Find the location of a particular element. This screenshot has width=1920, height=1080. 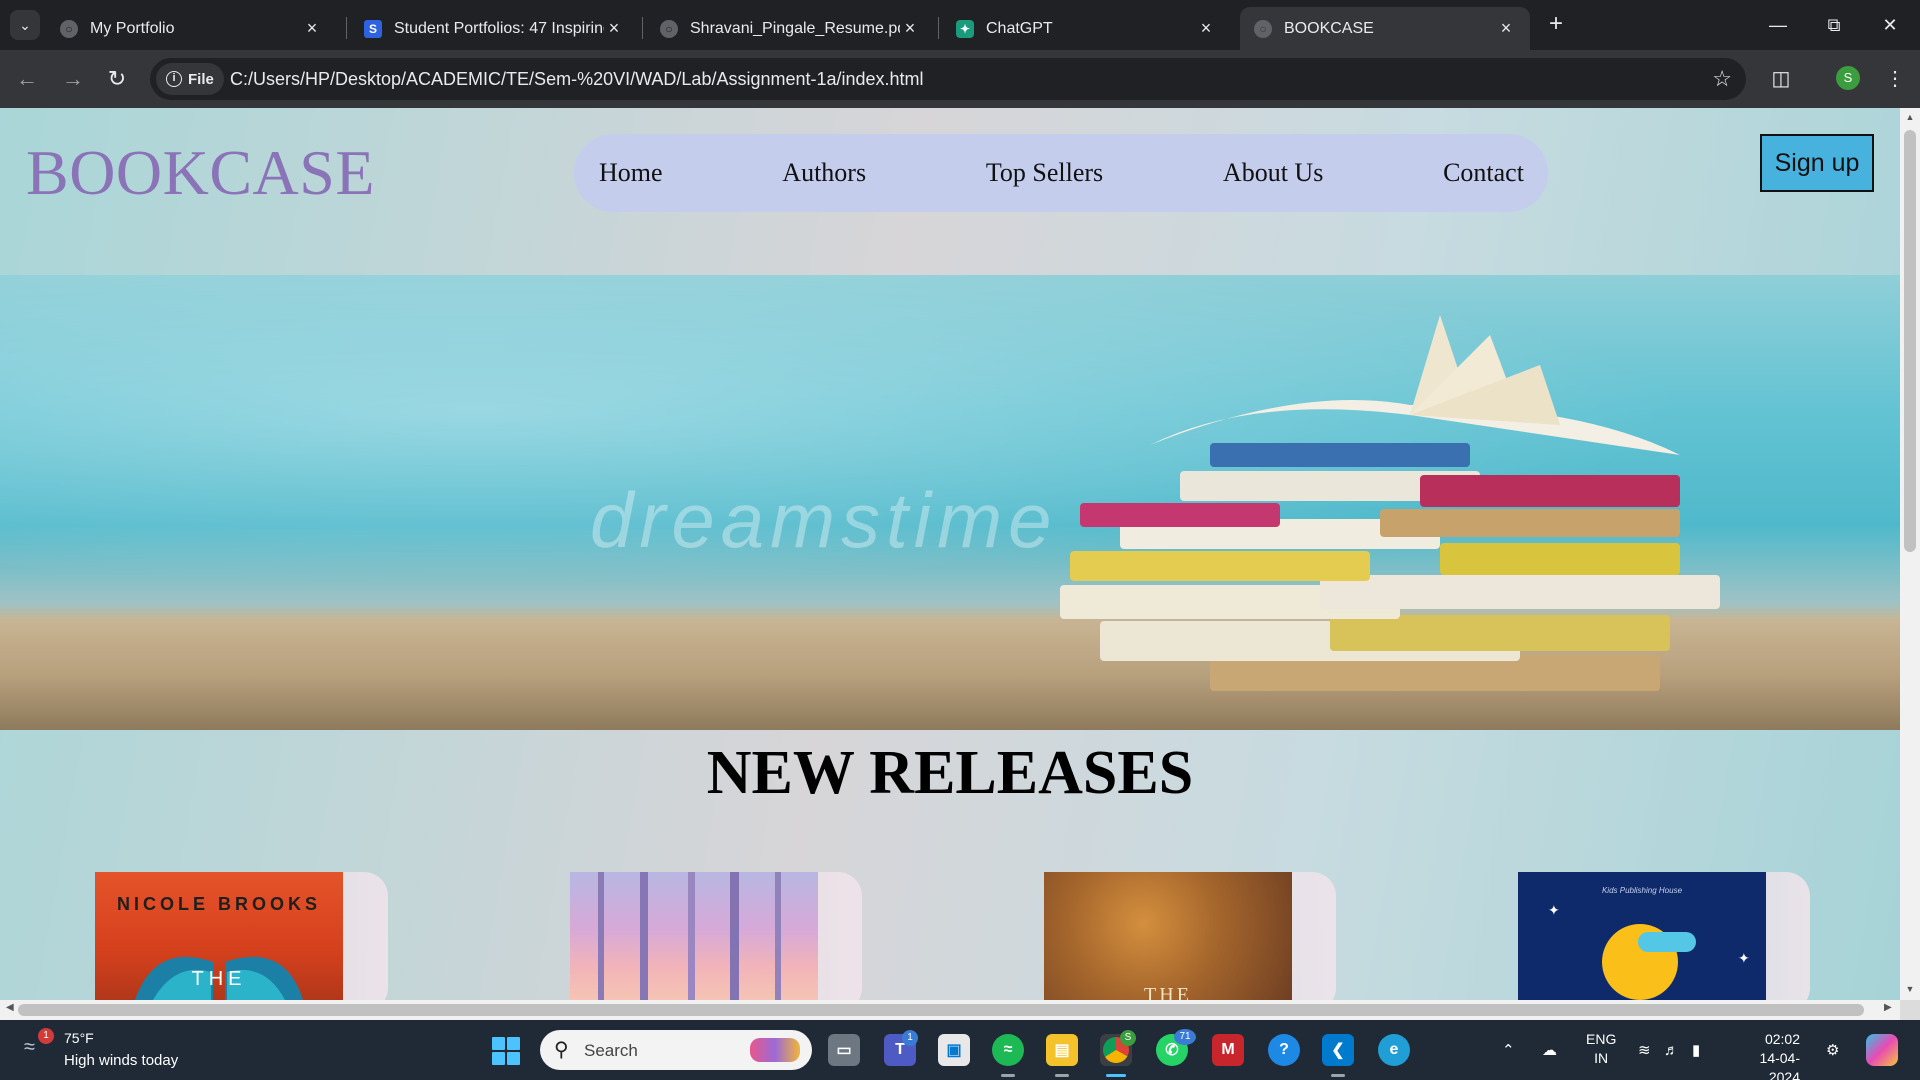

chatgpt-icon: ✦ is located at coordinates (965, 28).